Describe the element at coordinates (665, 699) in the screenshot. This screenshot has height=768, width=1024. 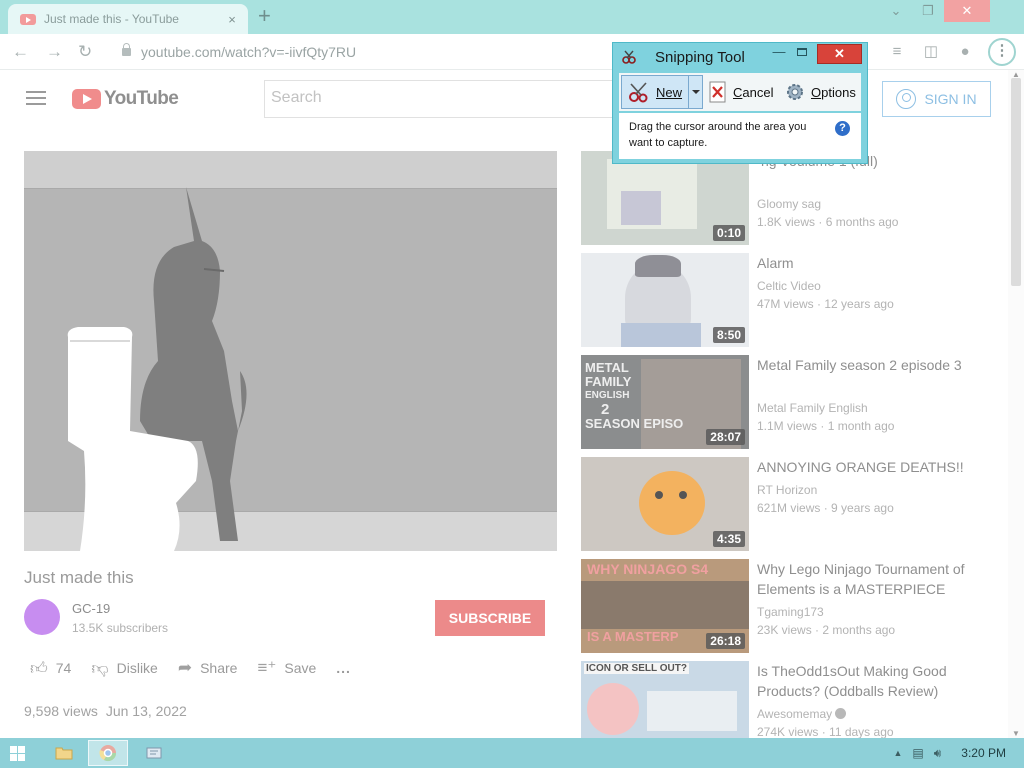
I see `video-thumbnail: ICON OR SELL OUT?` at that location.